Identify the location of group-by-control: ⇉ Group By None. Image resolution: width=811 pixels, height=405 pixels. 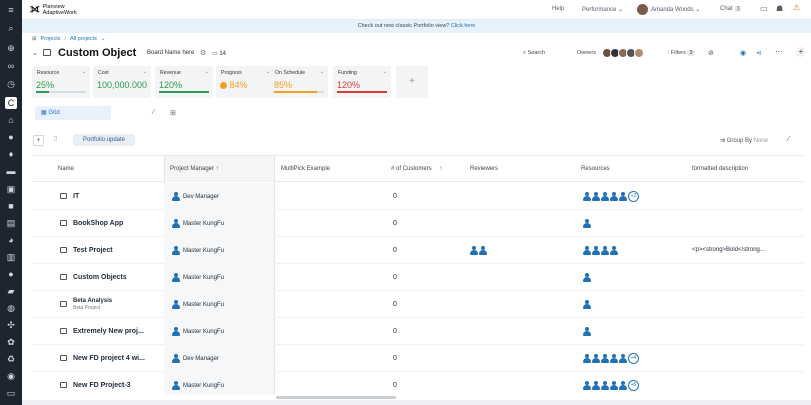
(744, 140).